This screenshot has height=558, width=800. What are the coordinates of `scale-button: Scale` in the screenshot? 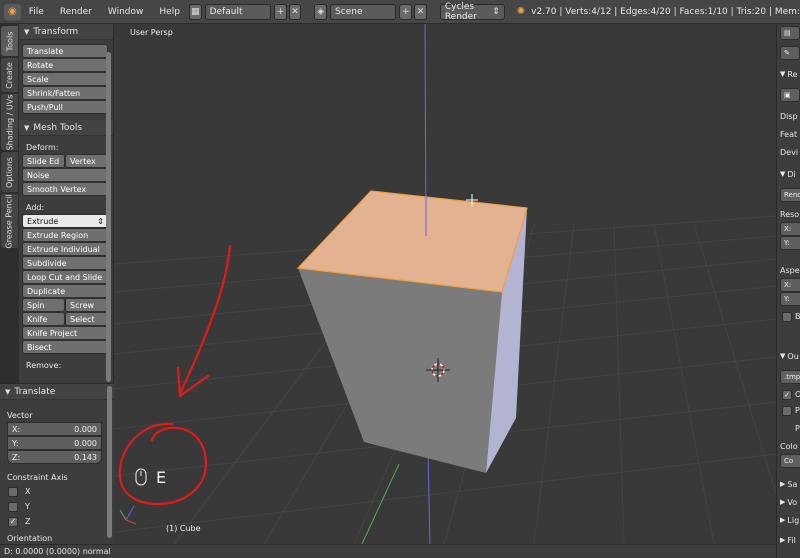 It's located at (65, 79).